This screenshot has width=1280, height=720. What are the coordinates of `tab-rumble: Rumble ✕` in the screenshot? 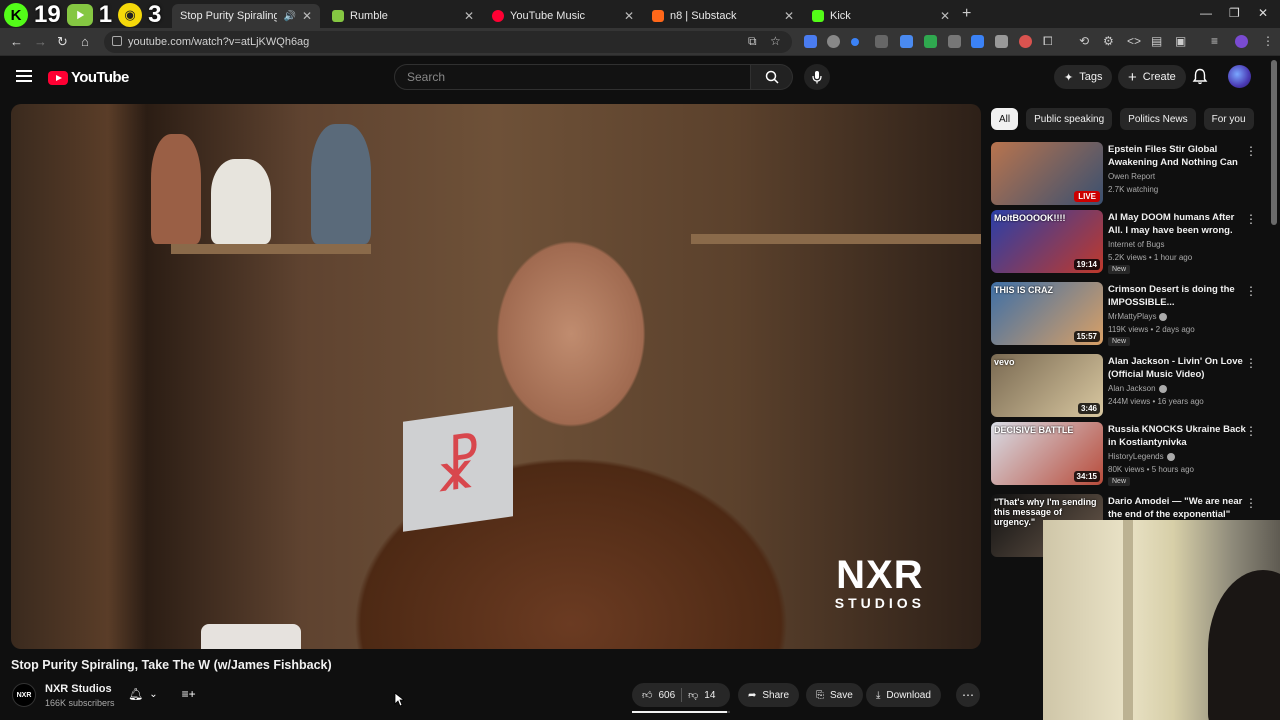 It's located at (403, 16).